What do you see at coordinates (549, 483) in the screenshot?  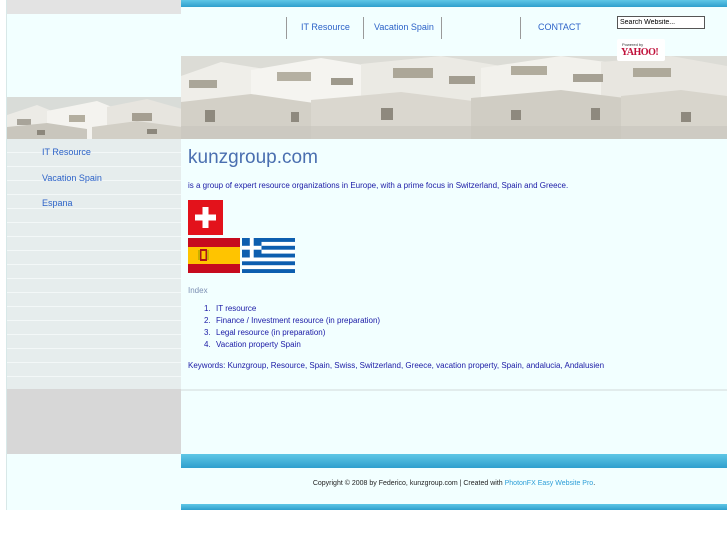 I see `footer-link-photonfx: PhotonFX Easy Website Pro` at bounding box center [549, 483].